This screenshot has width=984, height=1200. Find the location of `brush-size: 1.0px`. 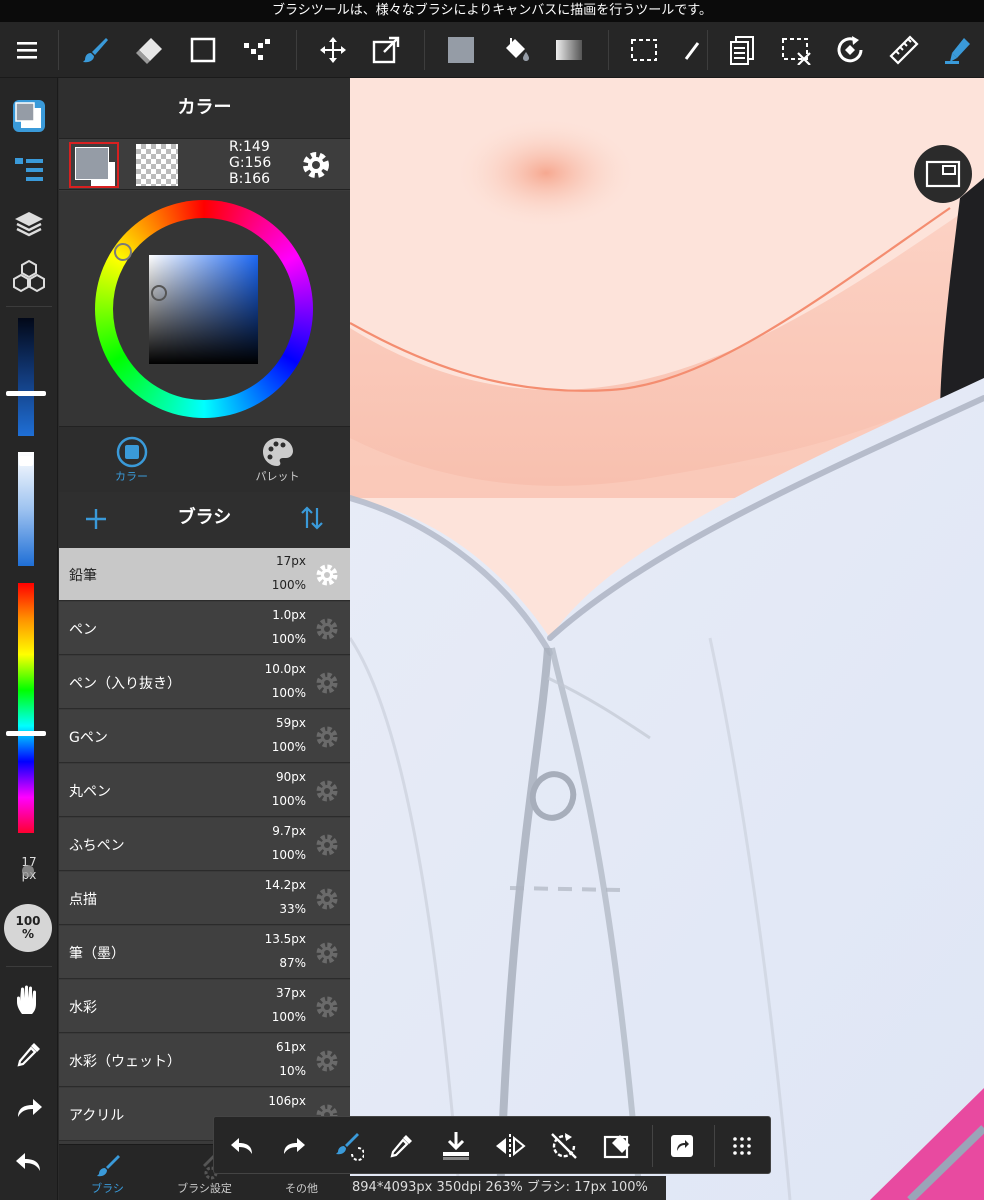

brush-size: 1.0px is located at coordinates (289, 615).